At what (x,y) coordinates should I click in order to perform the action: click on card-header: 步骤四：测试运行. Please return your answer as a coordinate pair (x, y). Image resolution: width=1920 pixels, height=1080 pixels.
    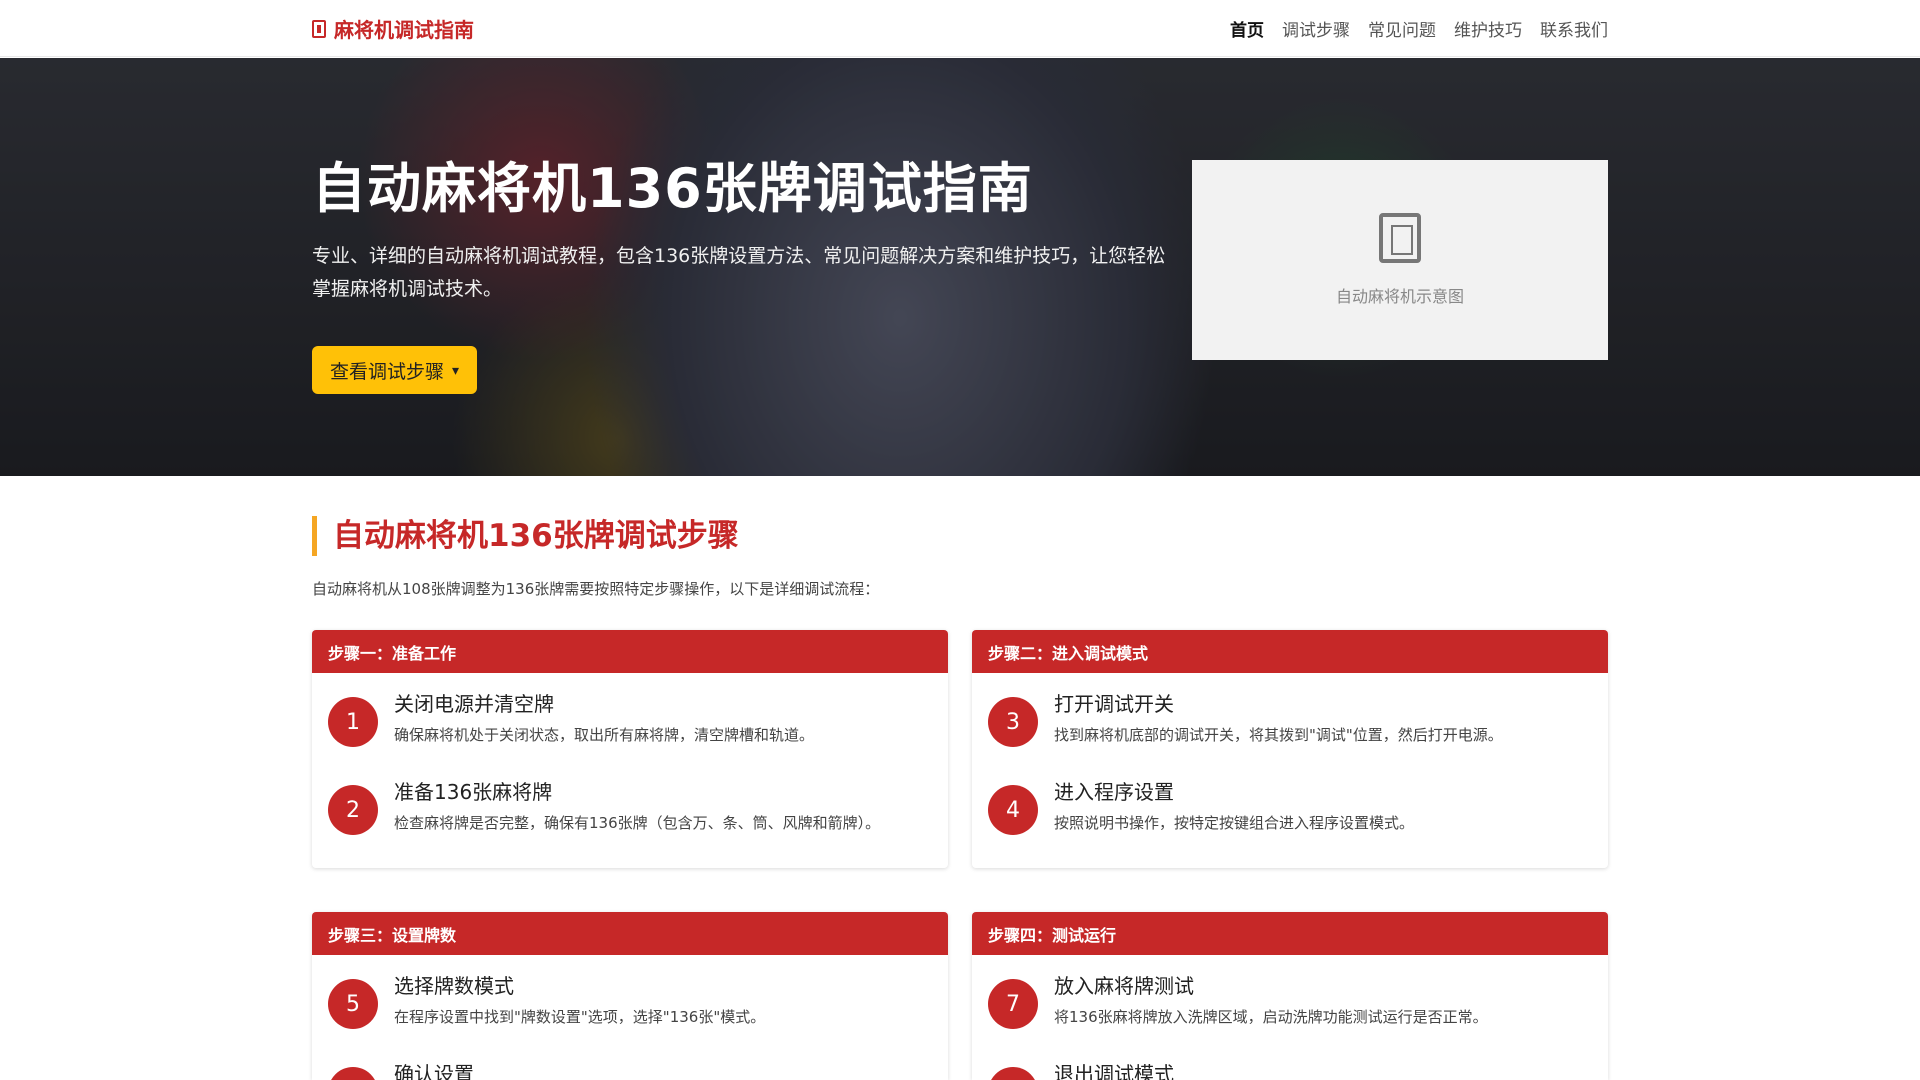
    Looking at the image, I should click on (1290, 933).